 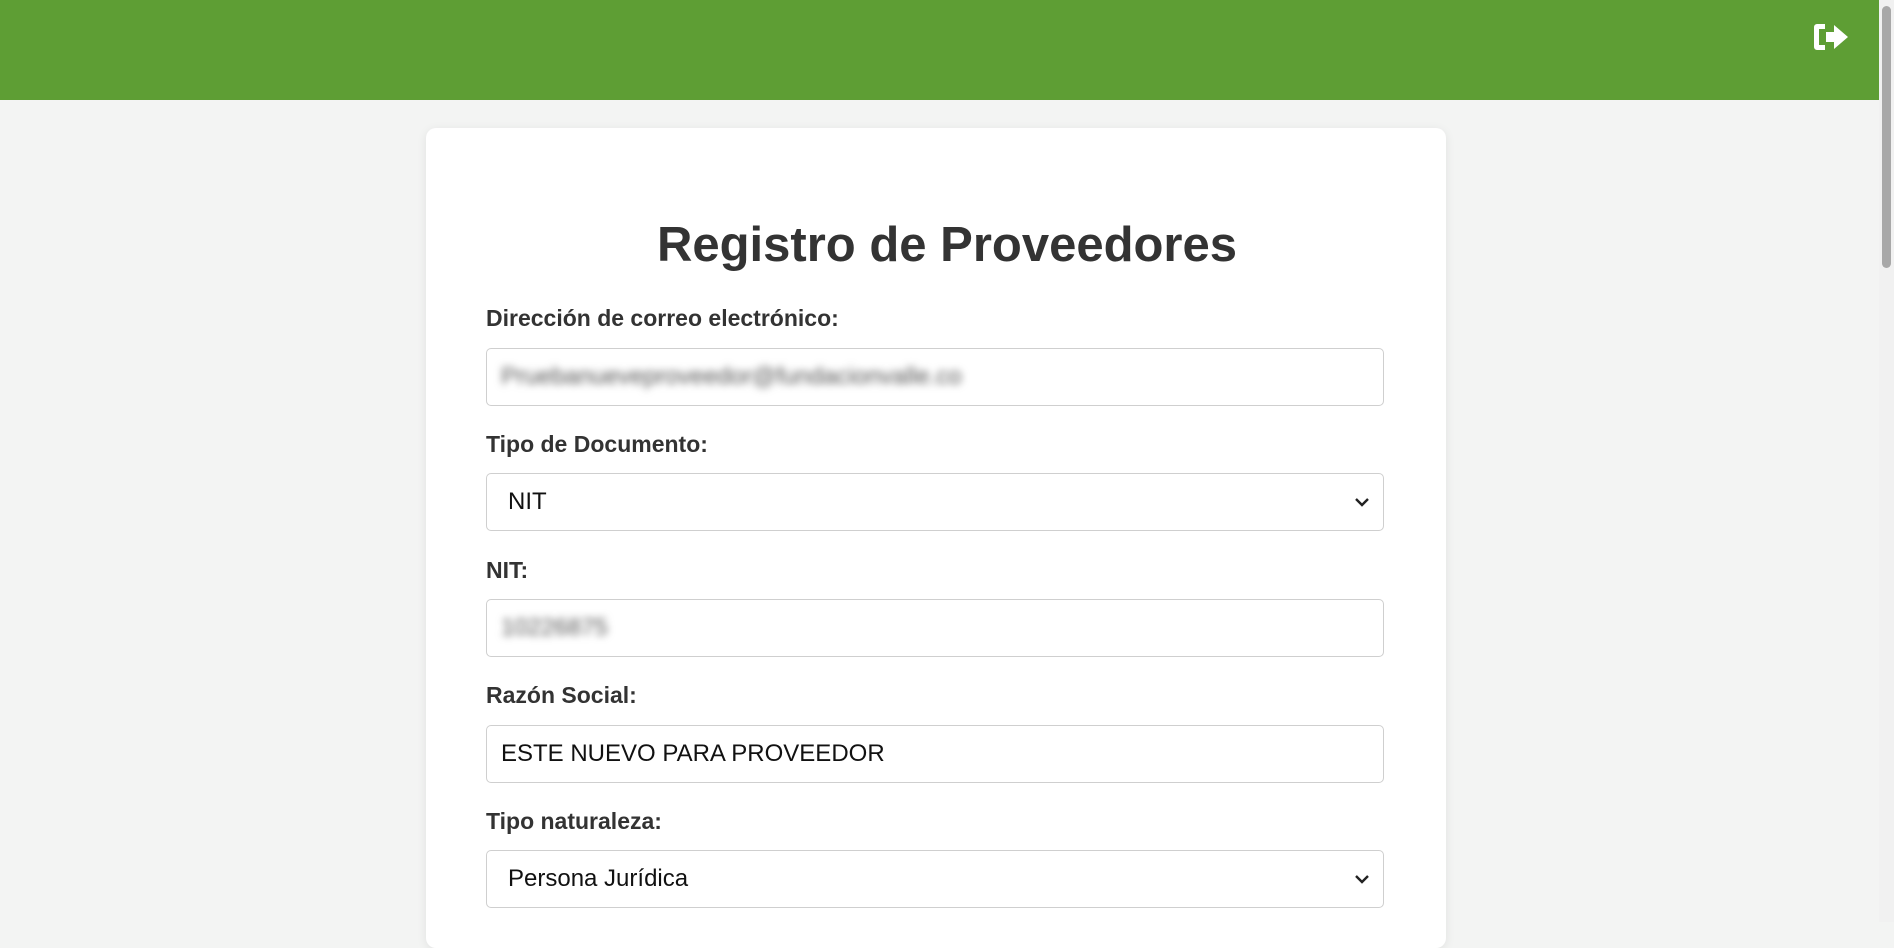 I want to click on document-type-value: NIT, so click(x=527, y=501).